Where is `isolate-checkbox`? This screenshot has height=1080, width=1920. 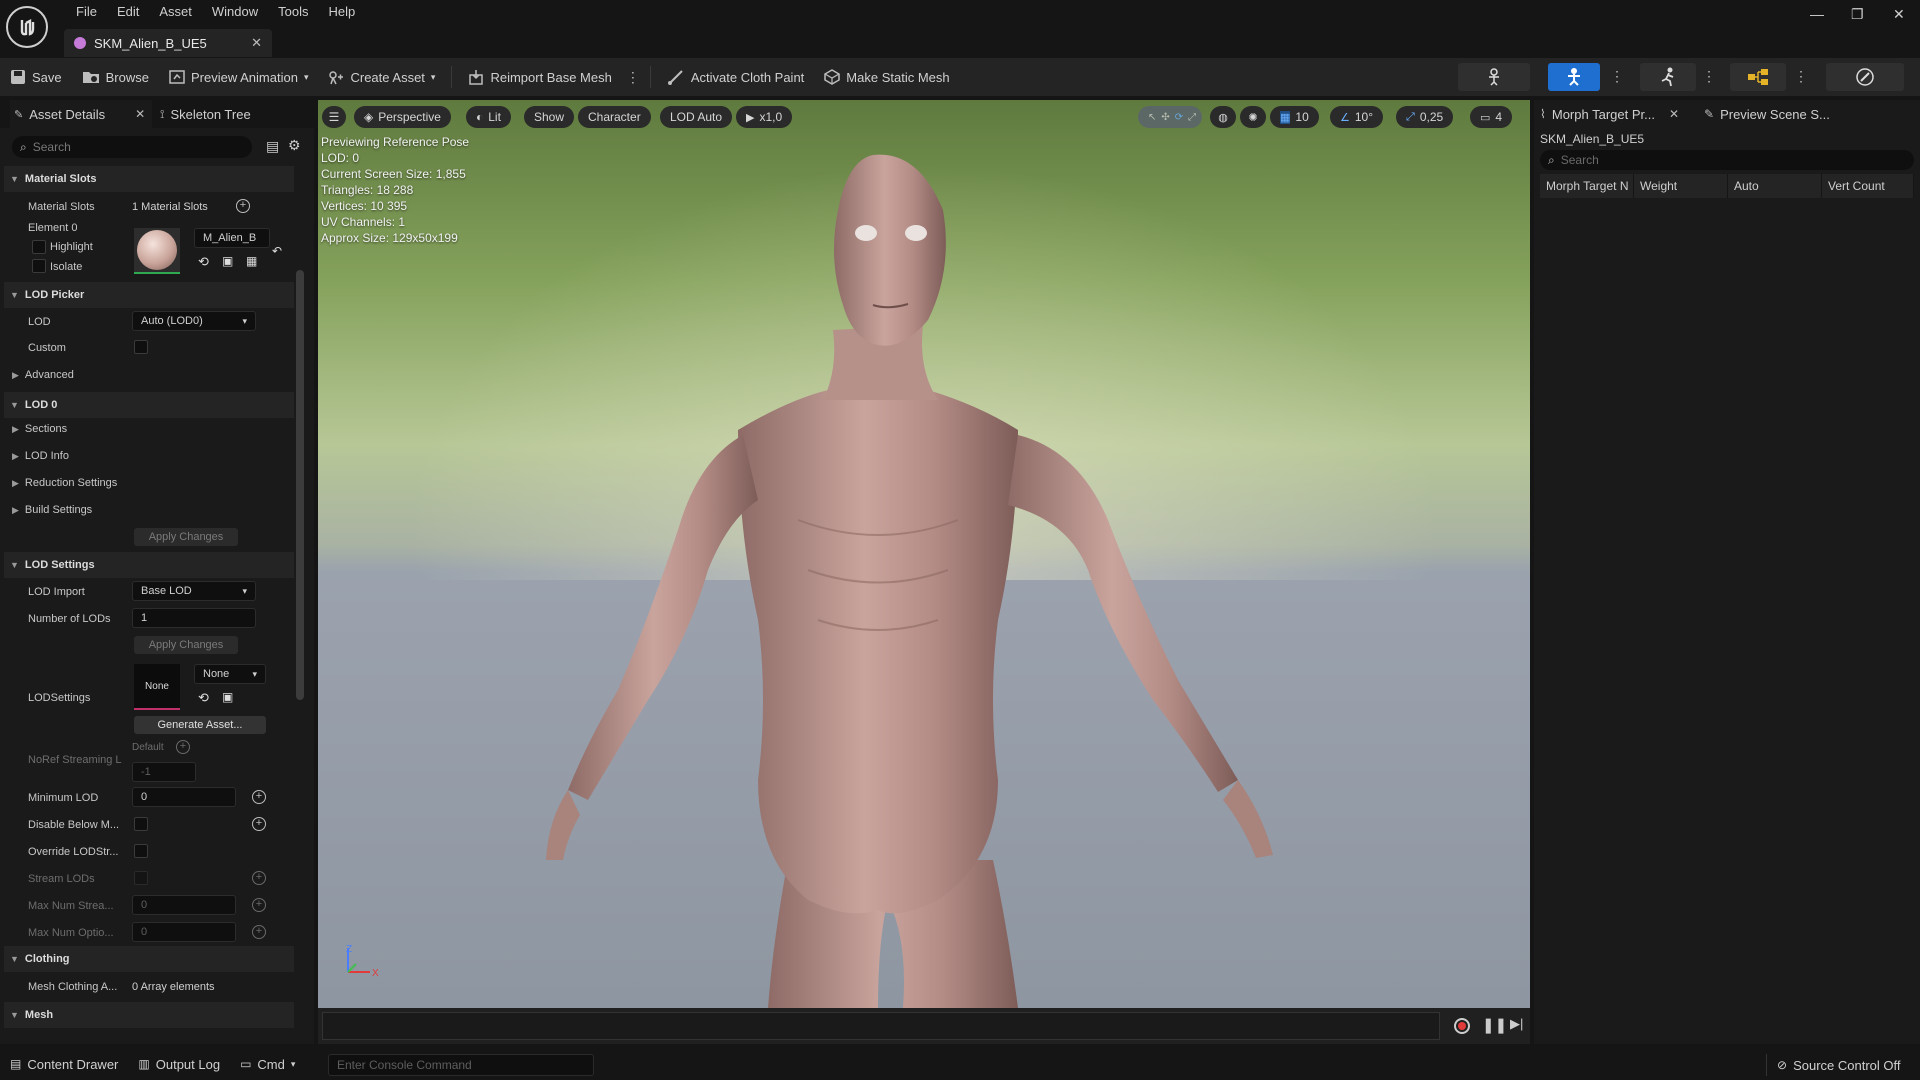
isolate-checkbox is located at coordinates (39, 266).